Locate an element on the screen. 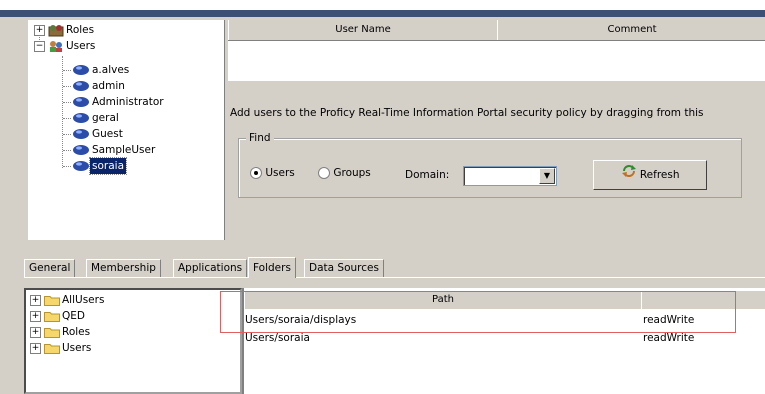 The image size is (765, 394). tree-item-user: Administrator is located at coordinates (119, 102).